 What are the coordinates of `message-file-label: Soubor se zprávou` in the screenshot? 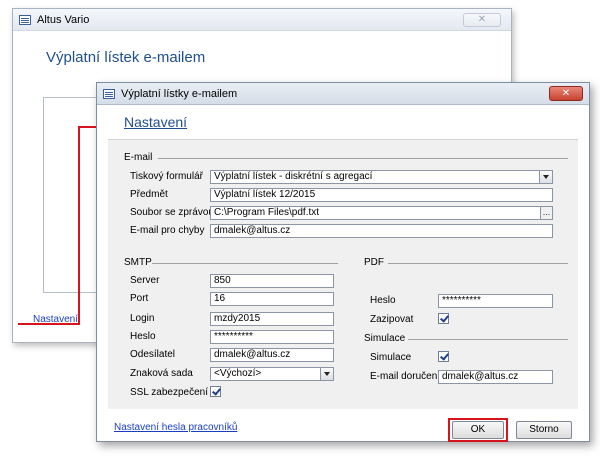 It's located at (172, 212).